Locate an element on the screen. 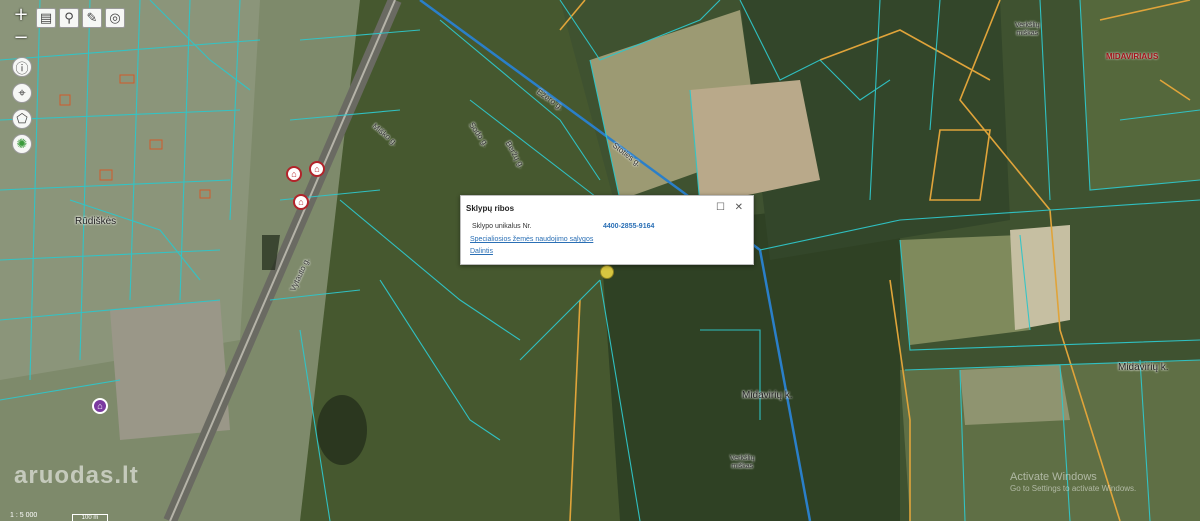 The width and height of the screenshot is (1200, 521). activate-title: Activate Windows is located at coordinates (1053, 477).